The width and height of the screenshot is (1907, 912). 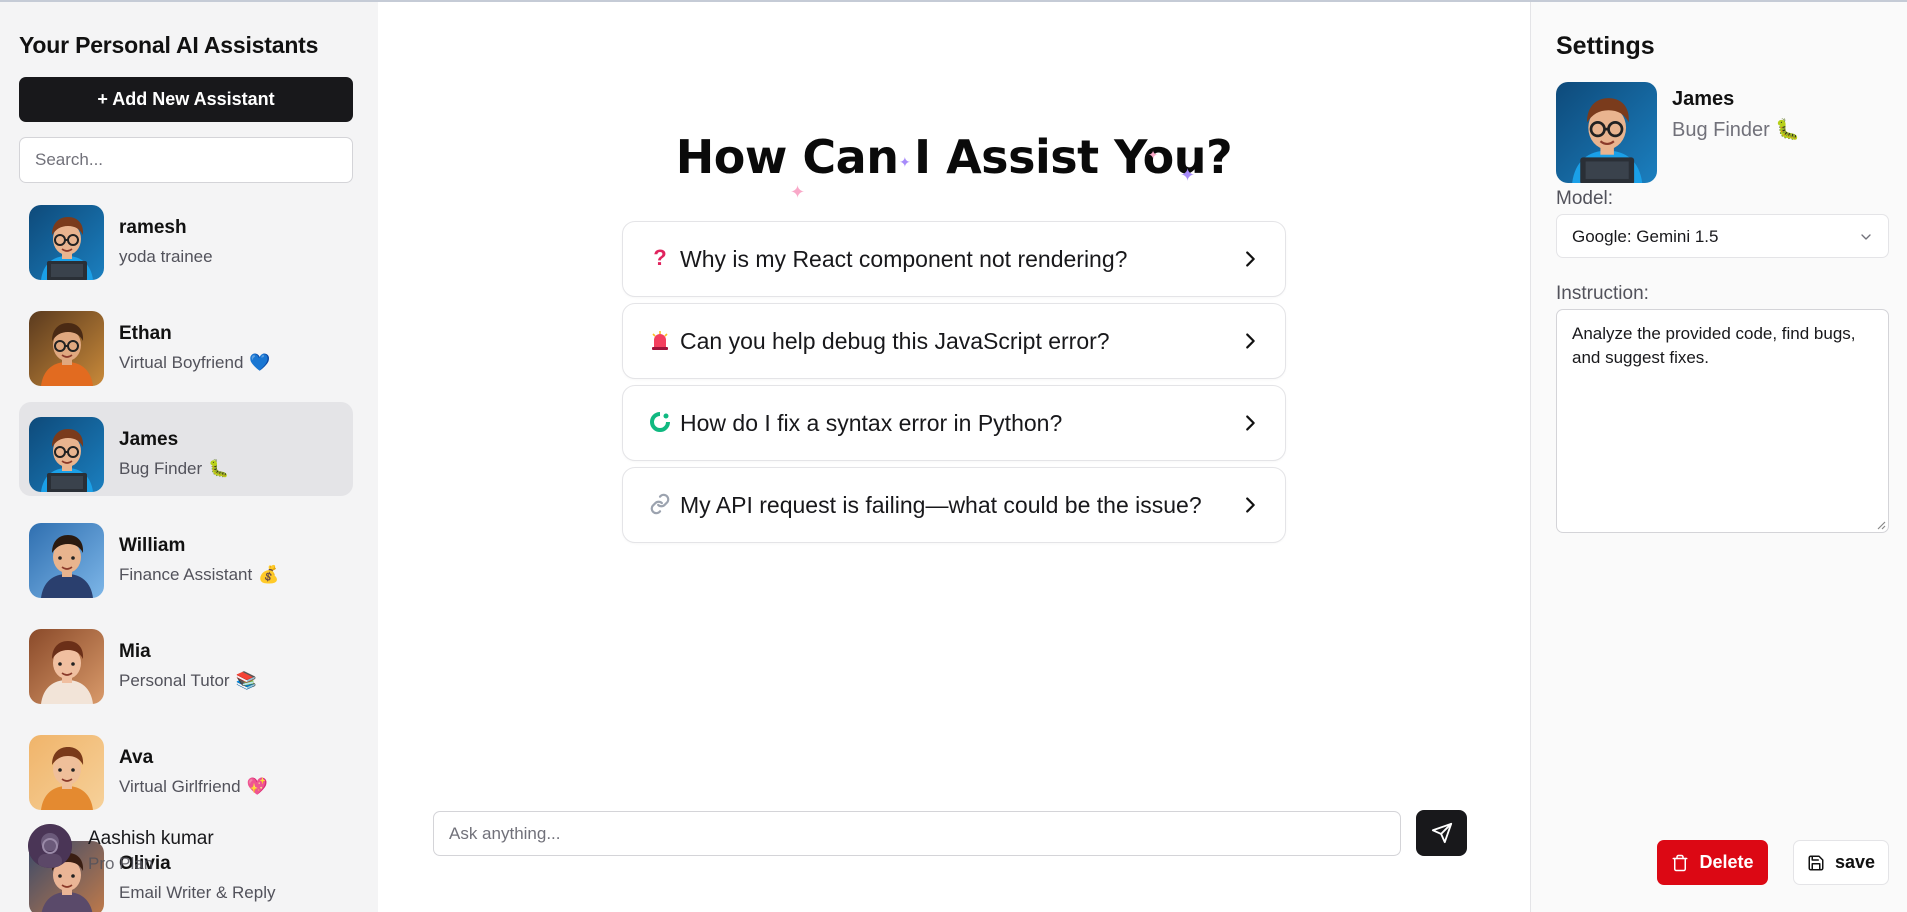 I want to click on assistant-role-text: yoda trainee, so click(x=166, y=256).